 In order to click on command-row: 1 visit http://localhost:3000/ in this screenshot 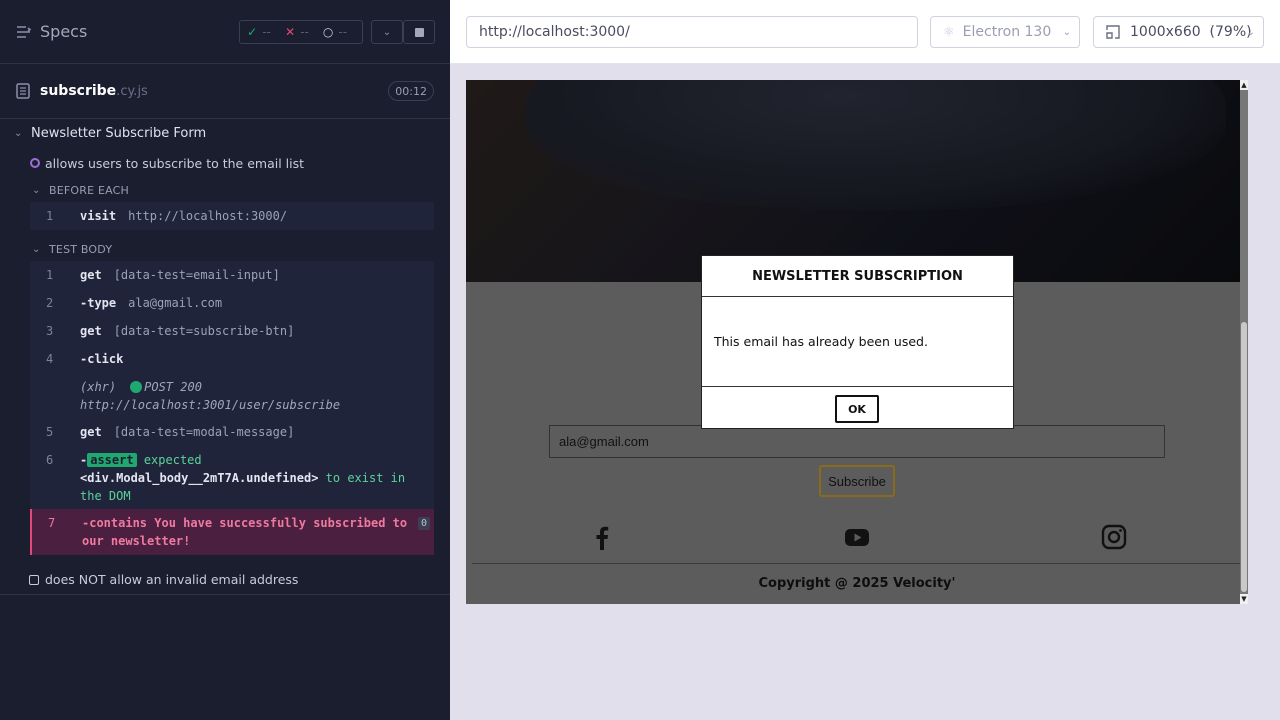, I will do `click(232, 216)`.